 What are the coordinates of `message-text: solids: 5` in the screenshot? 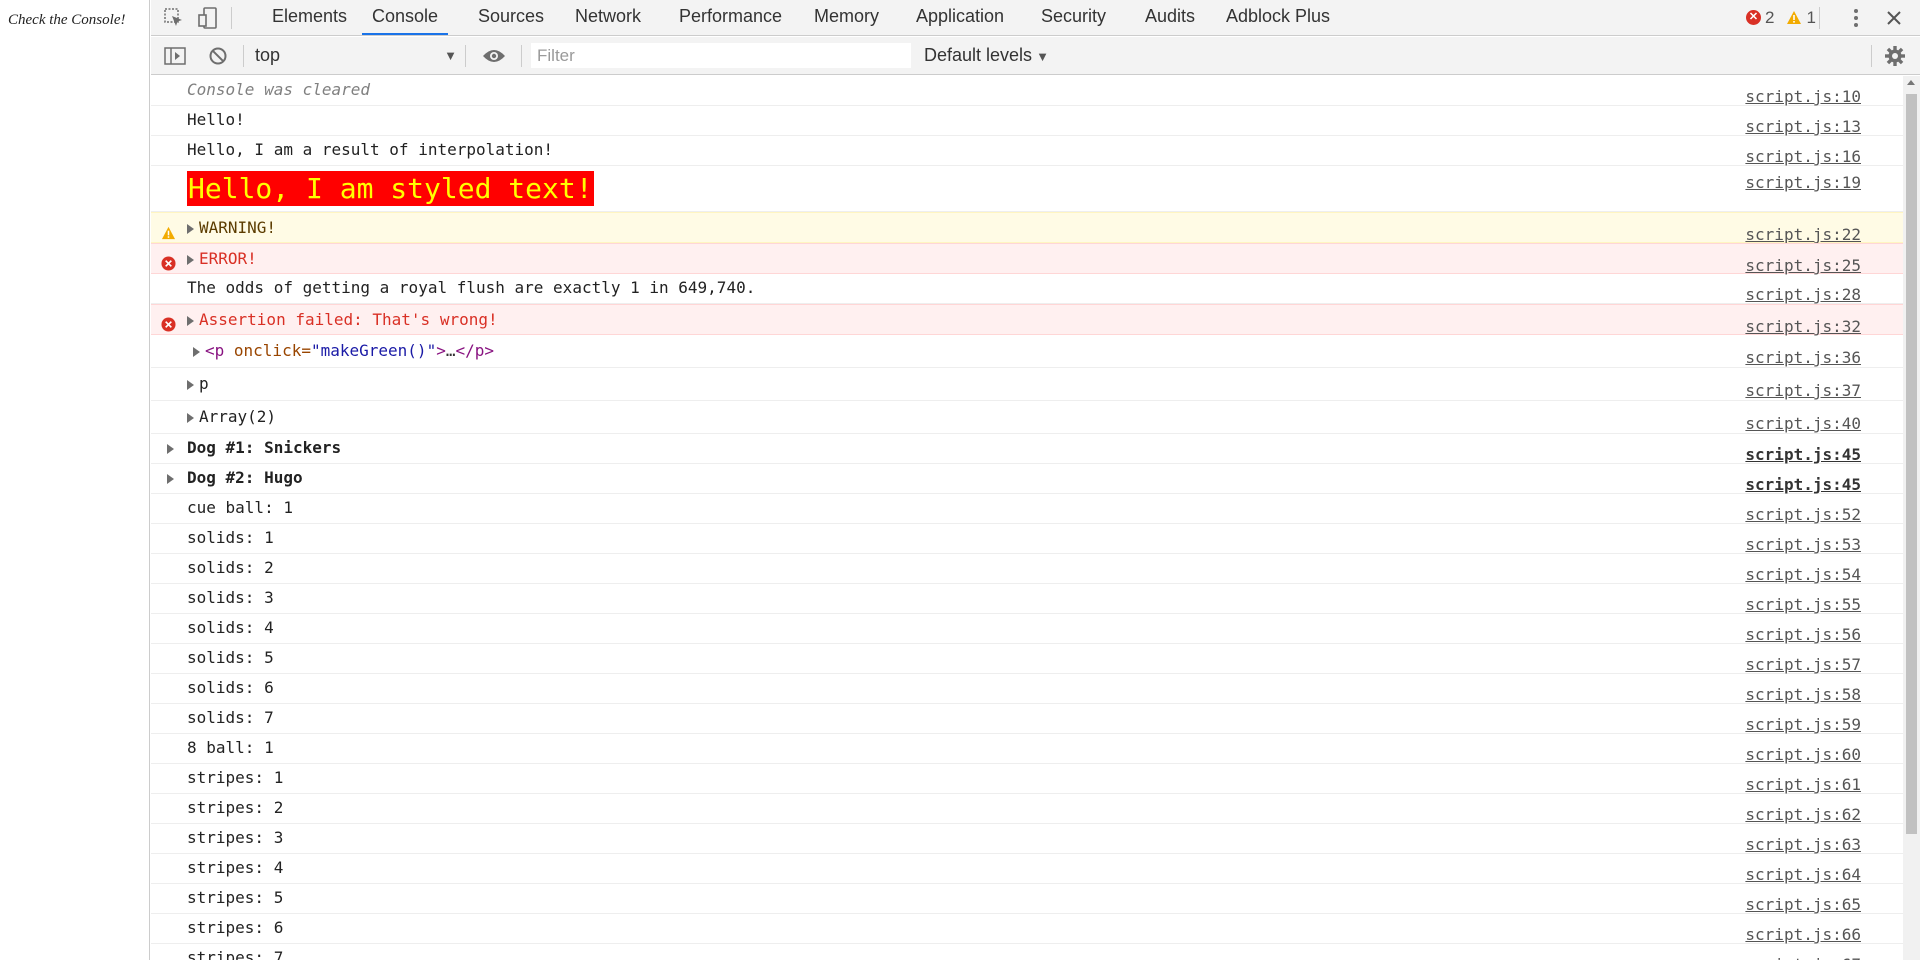 It's located at (230, 657).